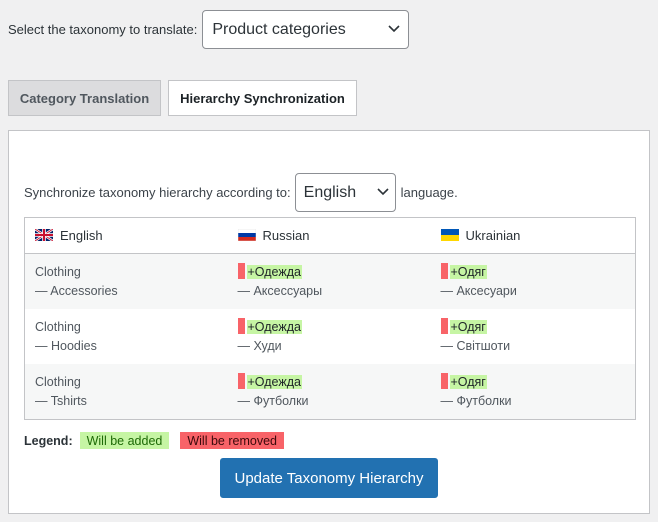  Describe the element at coordinates (449, 235) in the screenshot. I see `ukraine-flag-icon` at that location.